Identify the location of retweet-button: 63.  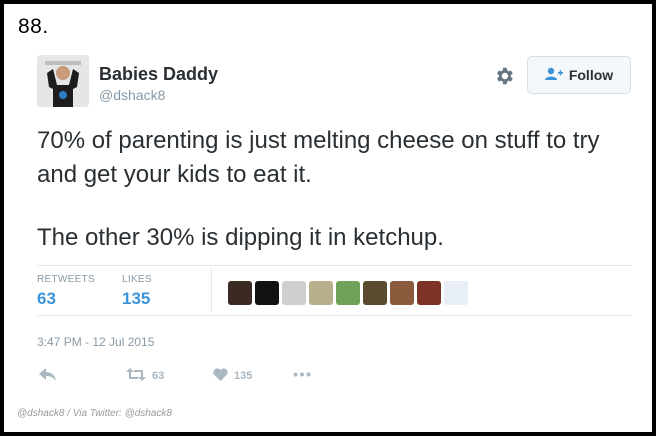
(145, 376).